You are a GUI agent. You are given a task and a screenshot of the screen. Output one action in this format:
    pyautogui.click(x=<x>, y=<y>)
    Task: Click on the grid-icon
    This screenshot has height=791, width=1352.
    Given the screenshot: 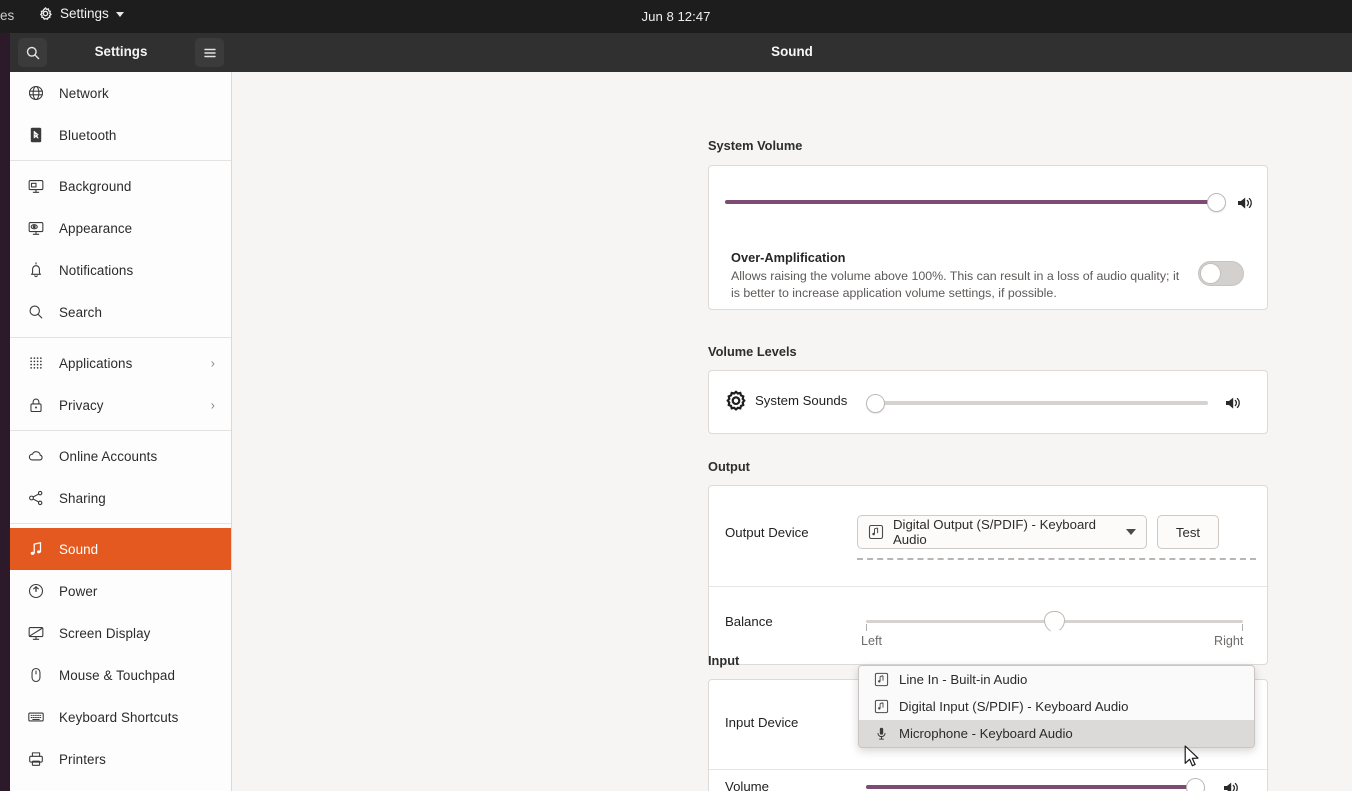 What is the action you would take?
    pyautogui.click(x=36, y=363)
    